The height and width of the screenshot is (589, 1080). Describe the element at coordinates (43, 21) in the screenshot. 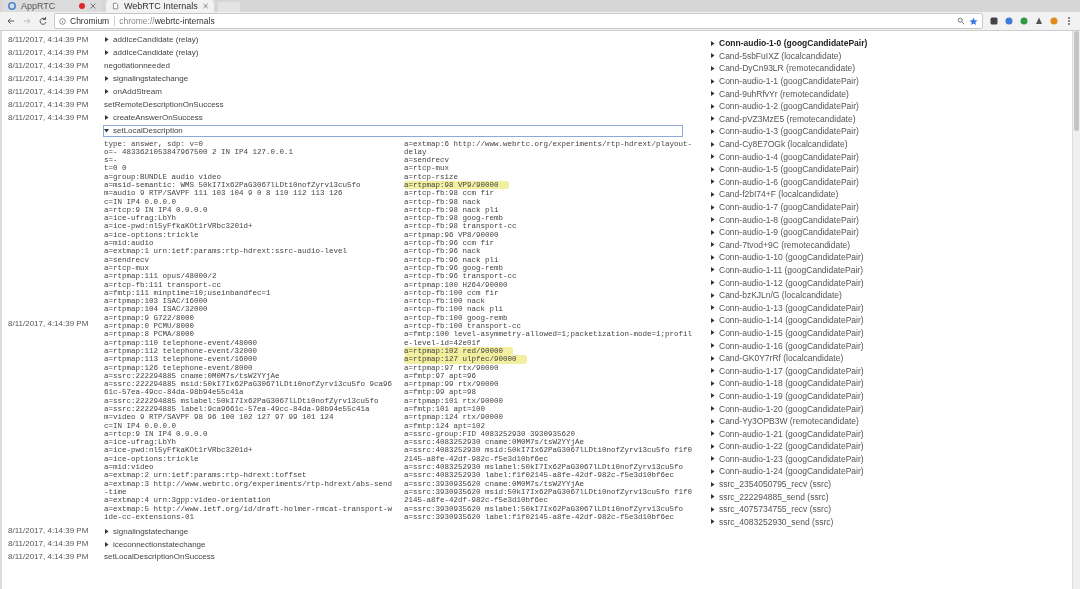

I see `reload-icon` at that location.